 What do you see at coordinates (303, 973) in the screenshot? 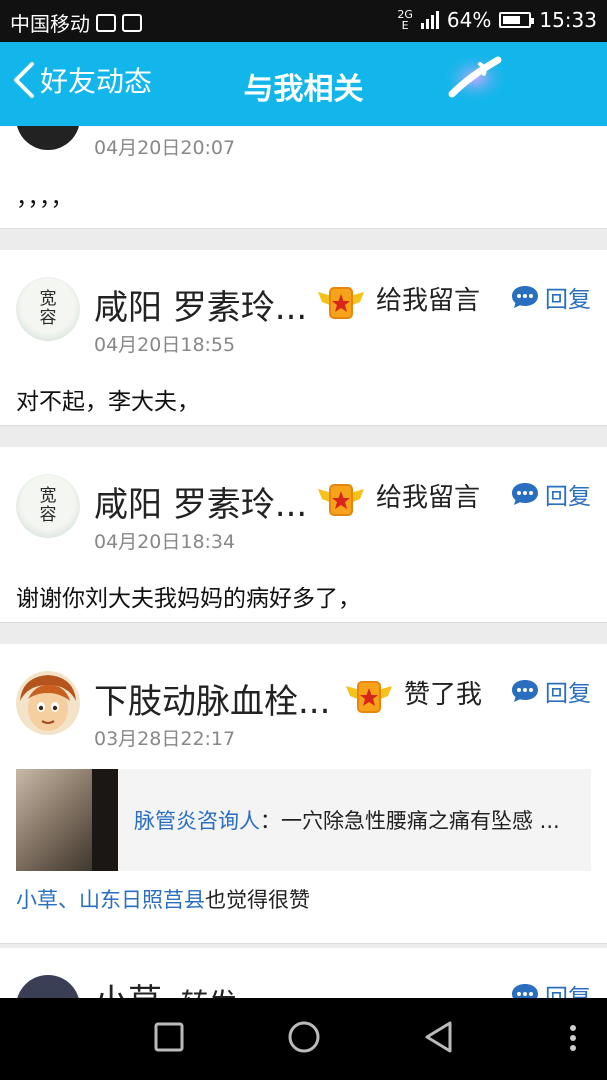
I see `feed-item: 小草 转发 回复` at bounding box center [303, 973].